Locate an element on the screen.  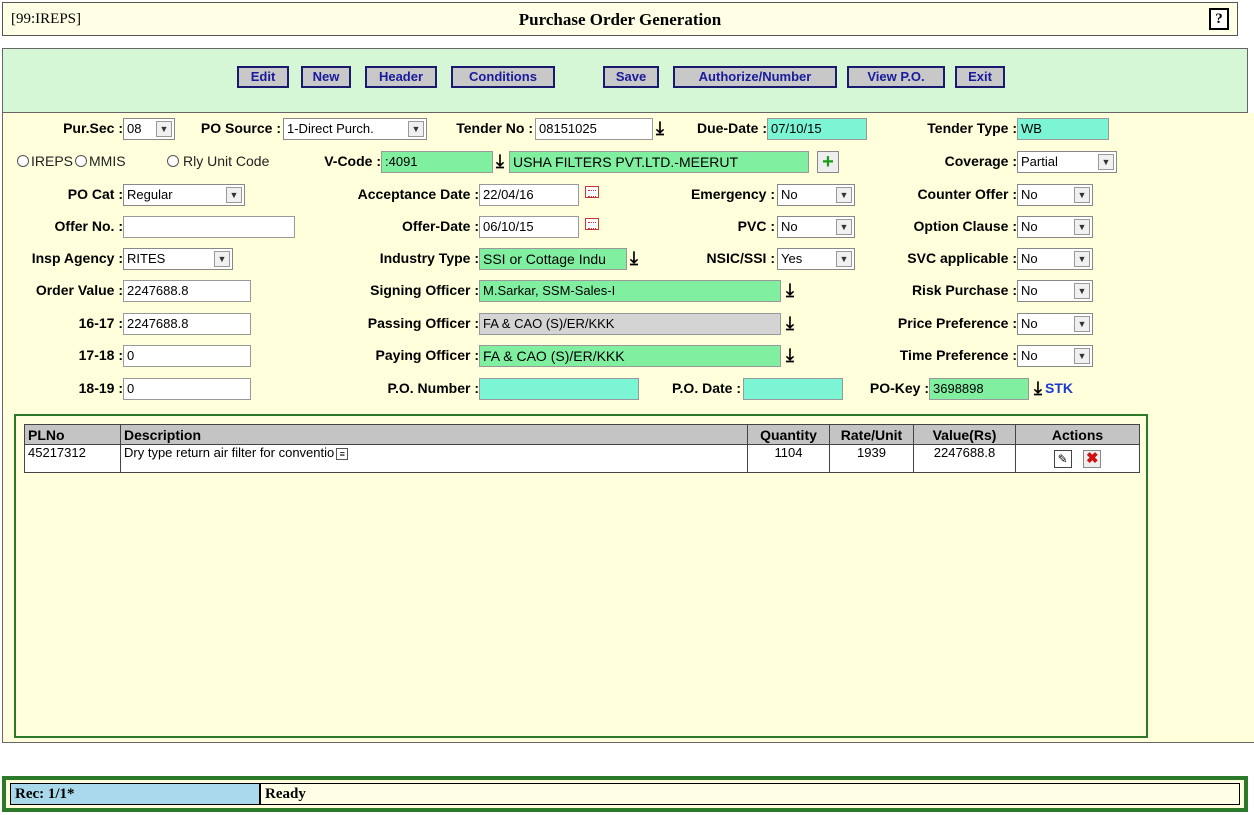
pvc-select: No ▼ is located at coordinates (816, 227).